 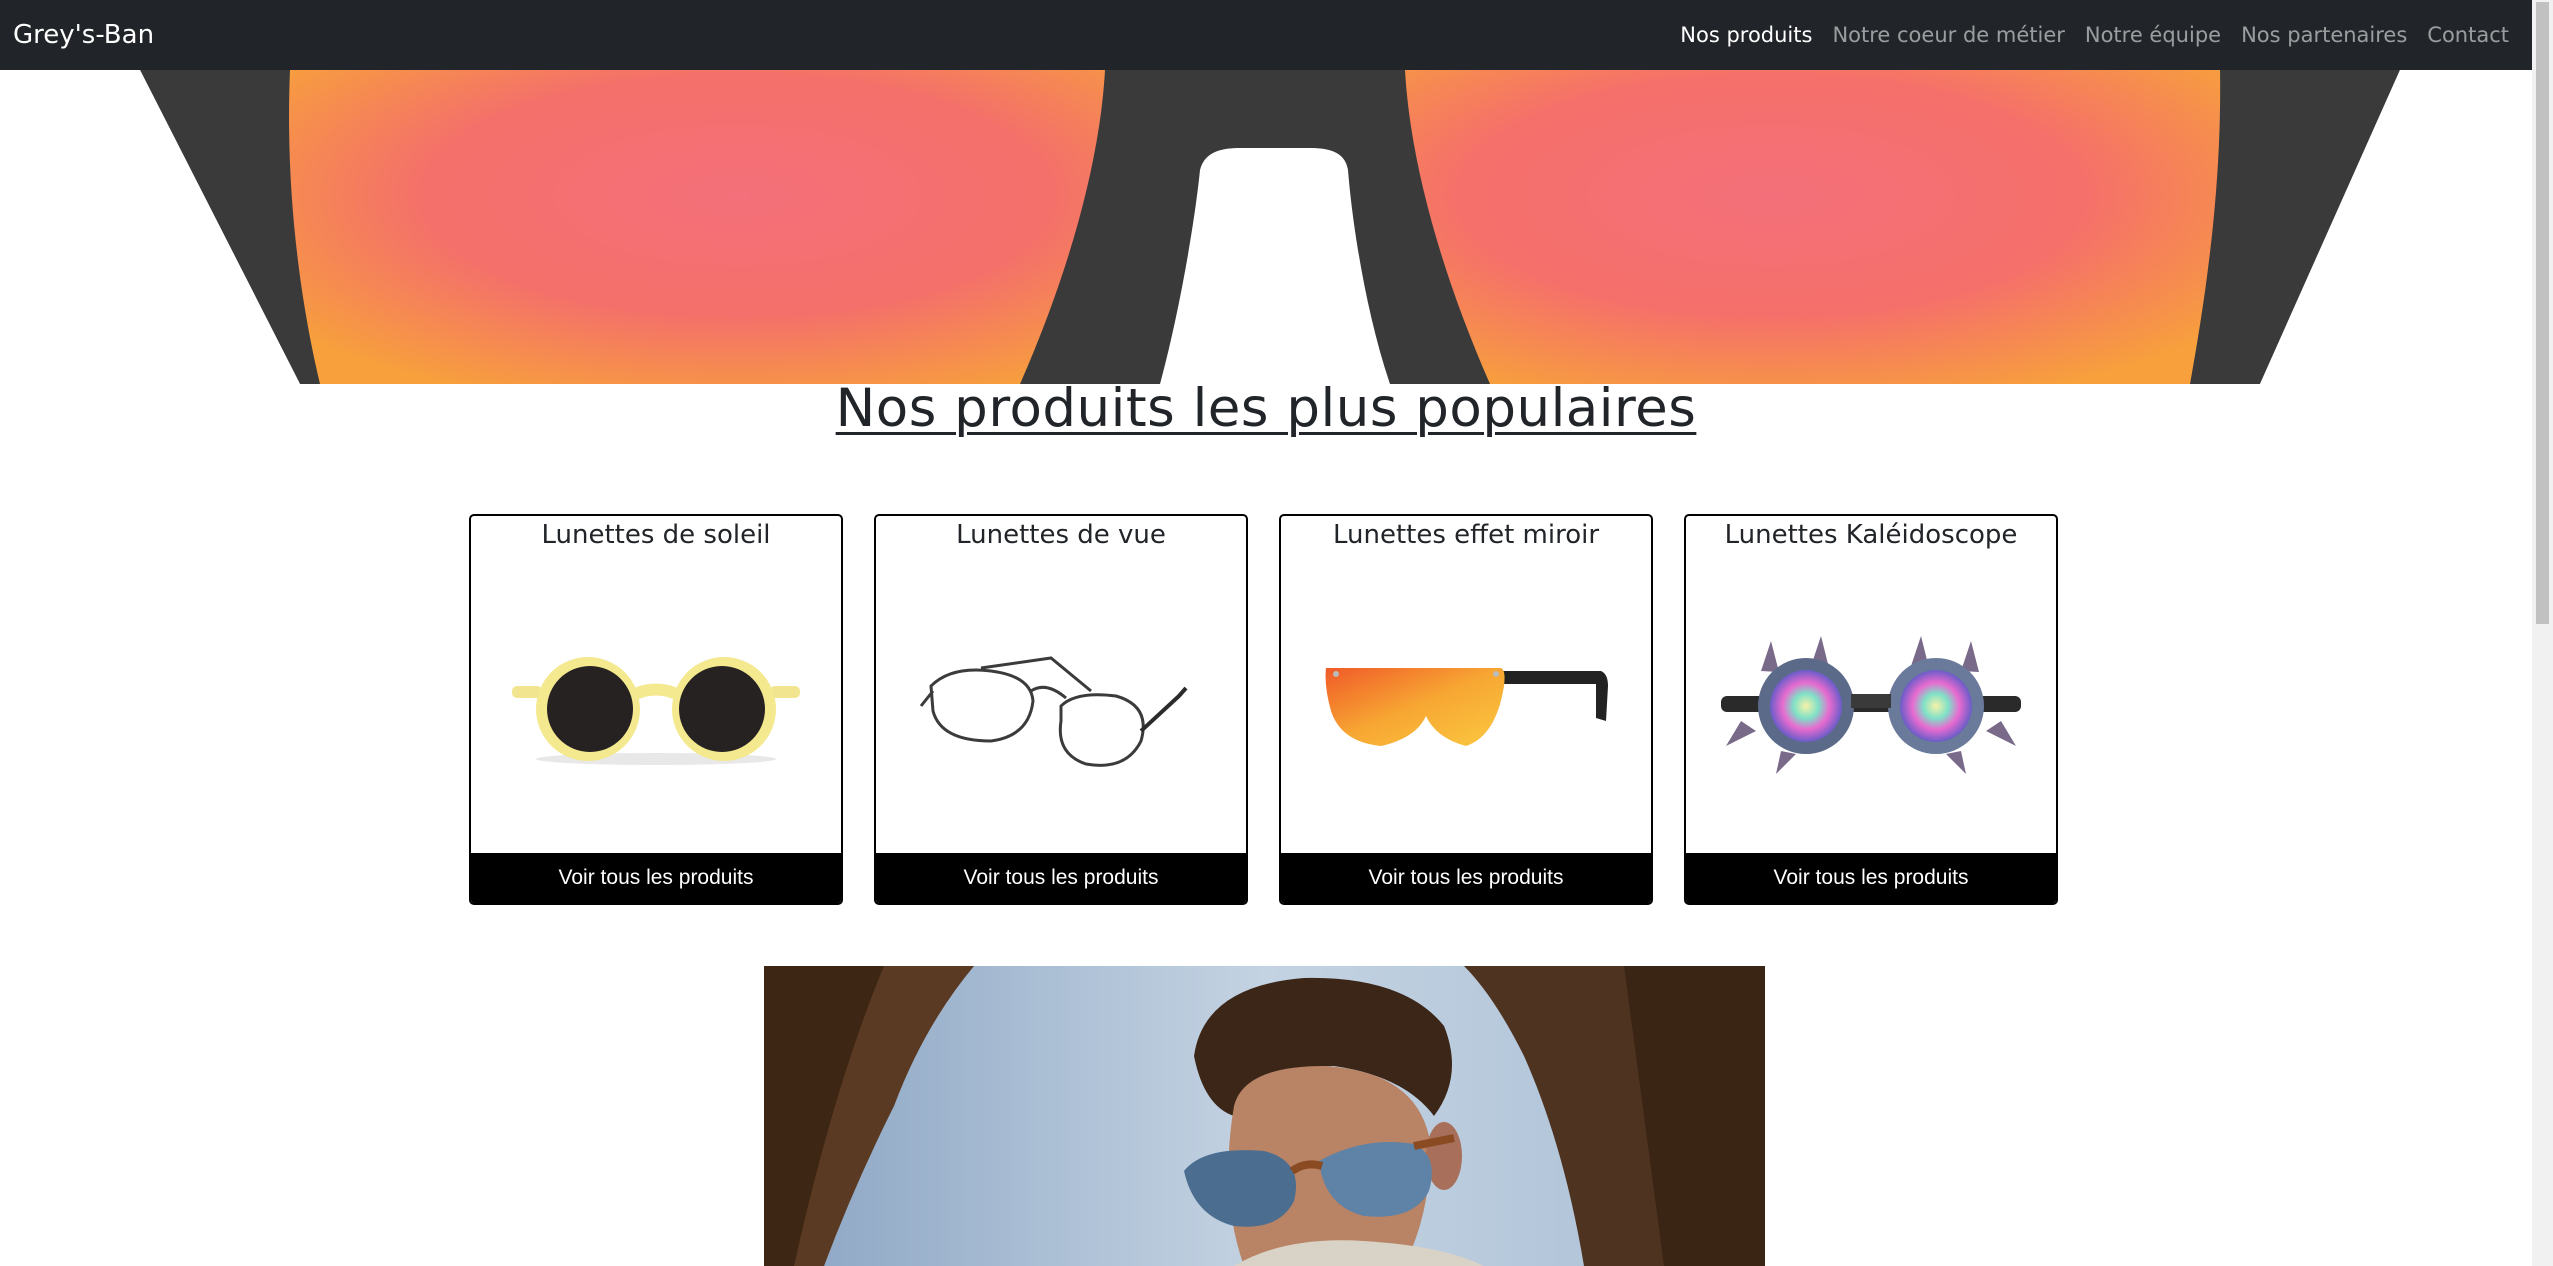 What do you see at coordinates (1061, 535) in the screenshot?
I see `card-title: Lunettes de vue` at bounding box center [1061, 535].